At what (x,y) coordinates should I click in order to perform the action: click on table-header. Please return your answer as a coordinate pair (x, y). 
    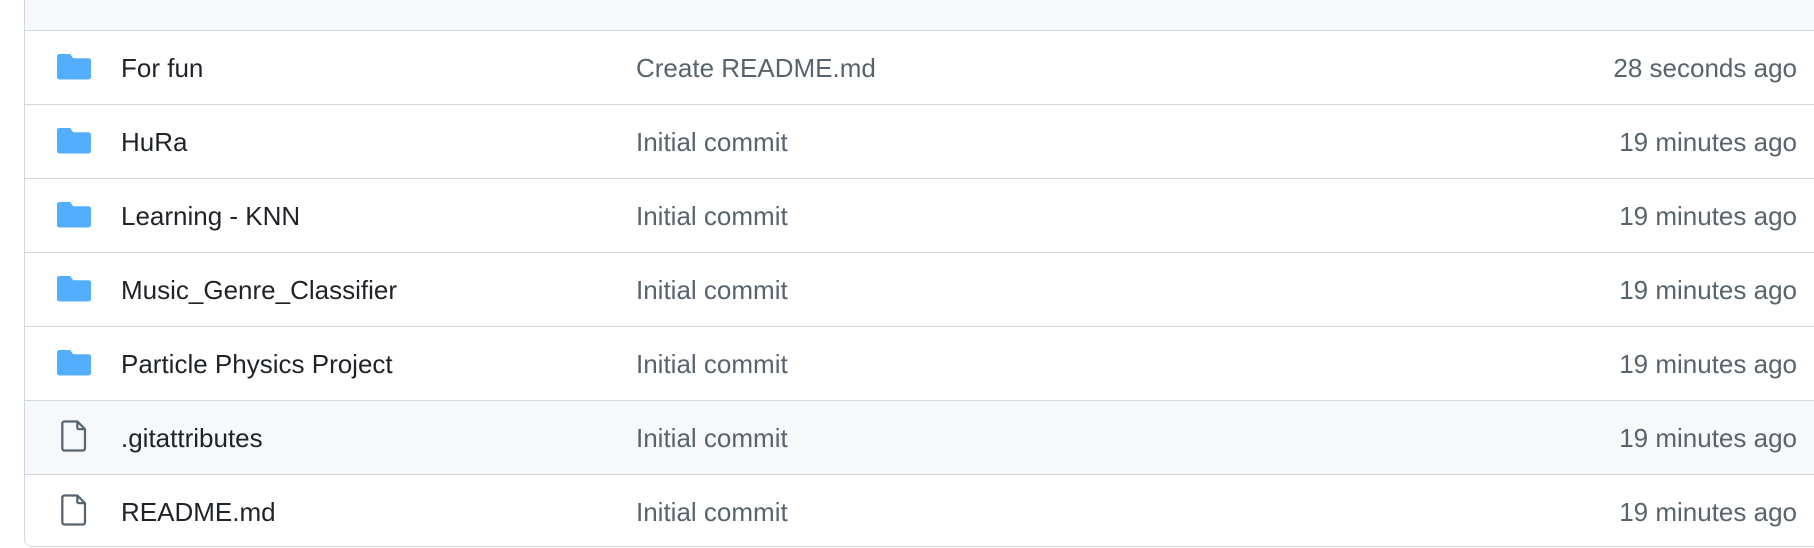
    Looking at the image, I should click on (919, 15).